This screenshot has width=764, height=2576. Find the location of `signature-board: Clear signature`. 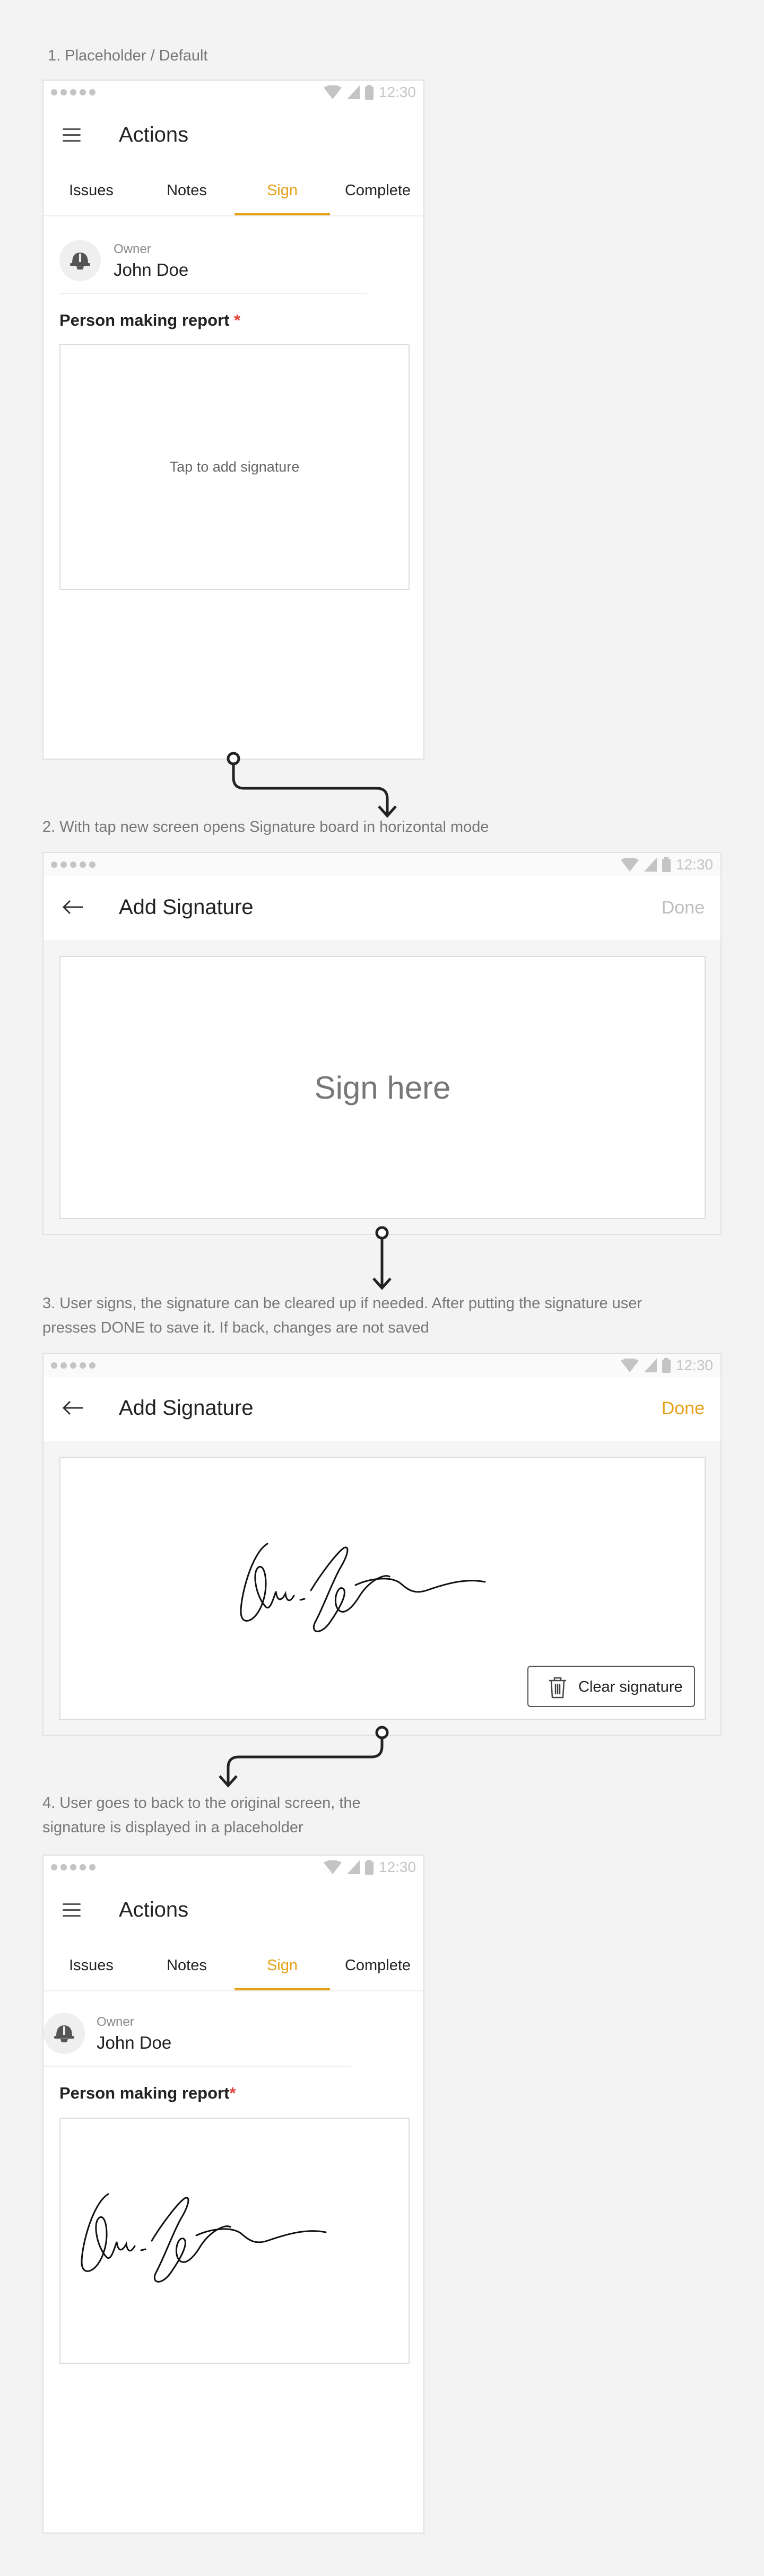

signature-board: Clear signature is located at coordinates (382, 1589).